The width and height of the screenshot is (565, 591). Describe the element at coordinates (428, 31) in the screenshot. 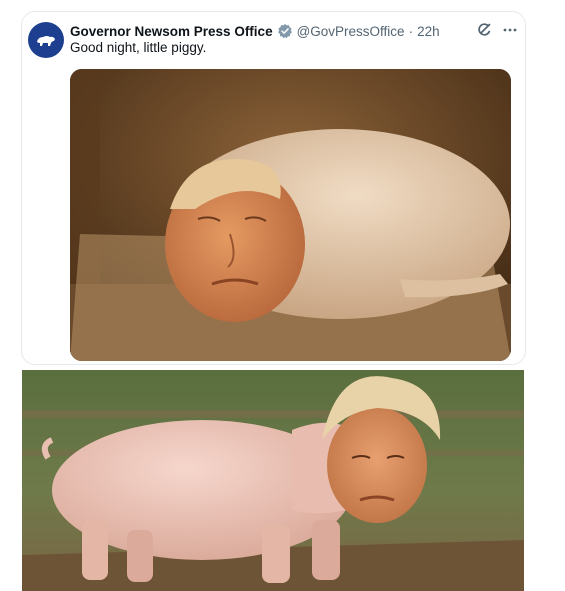

I see `timestamp: 22h` at that location.